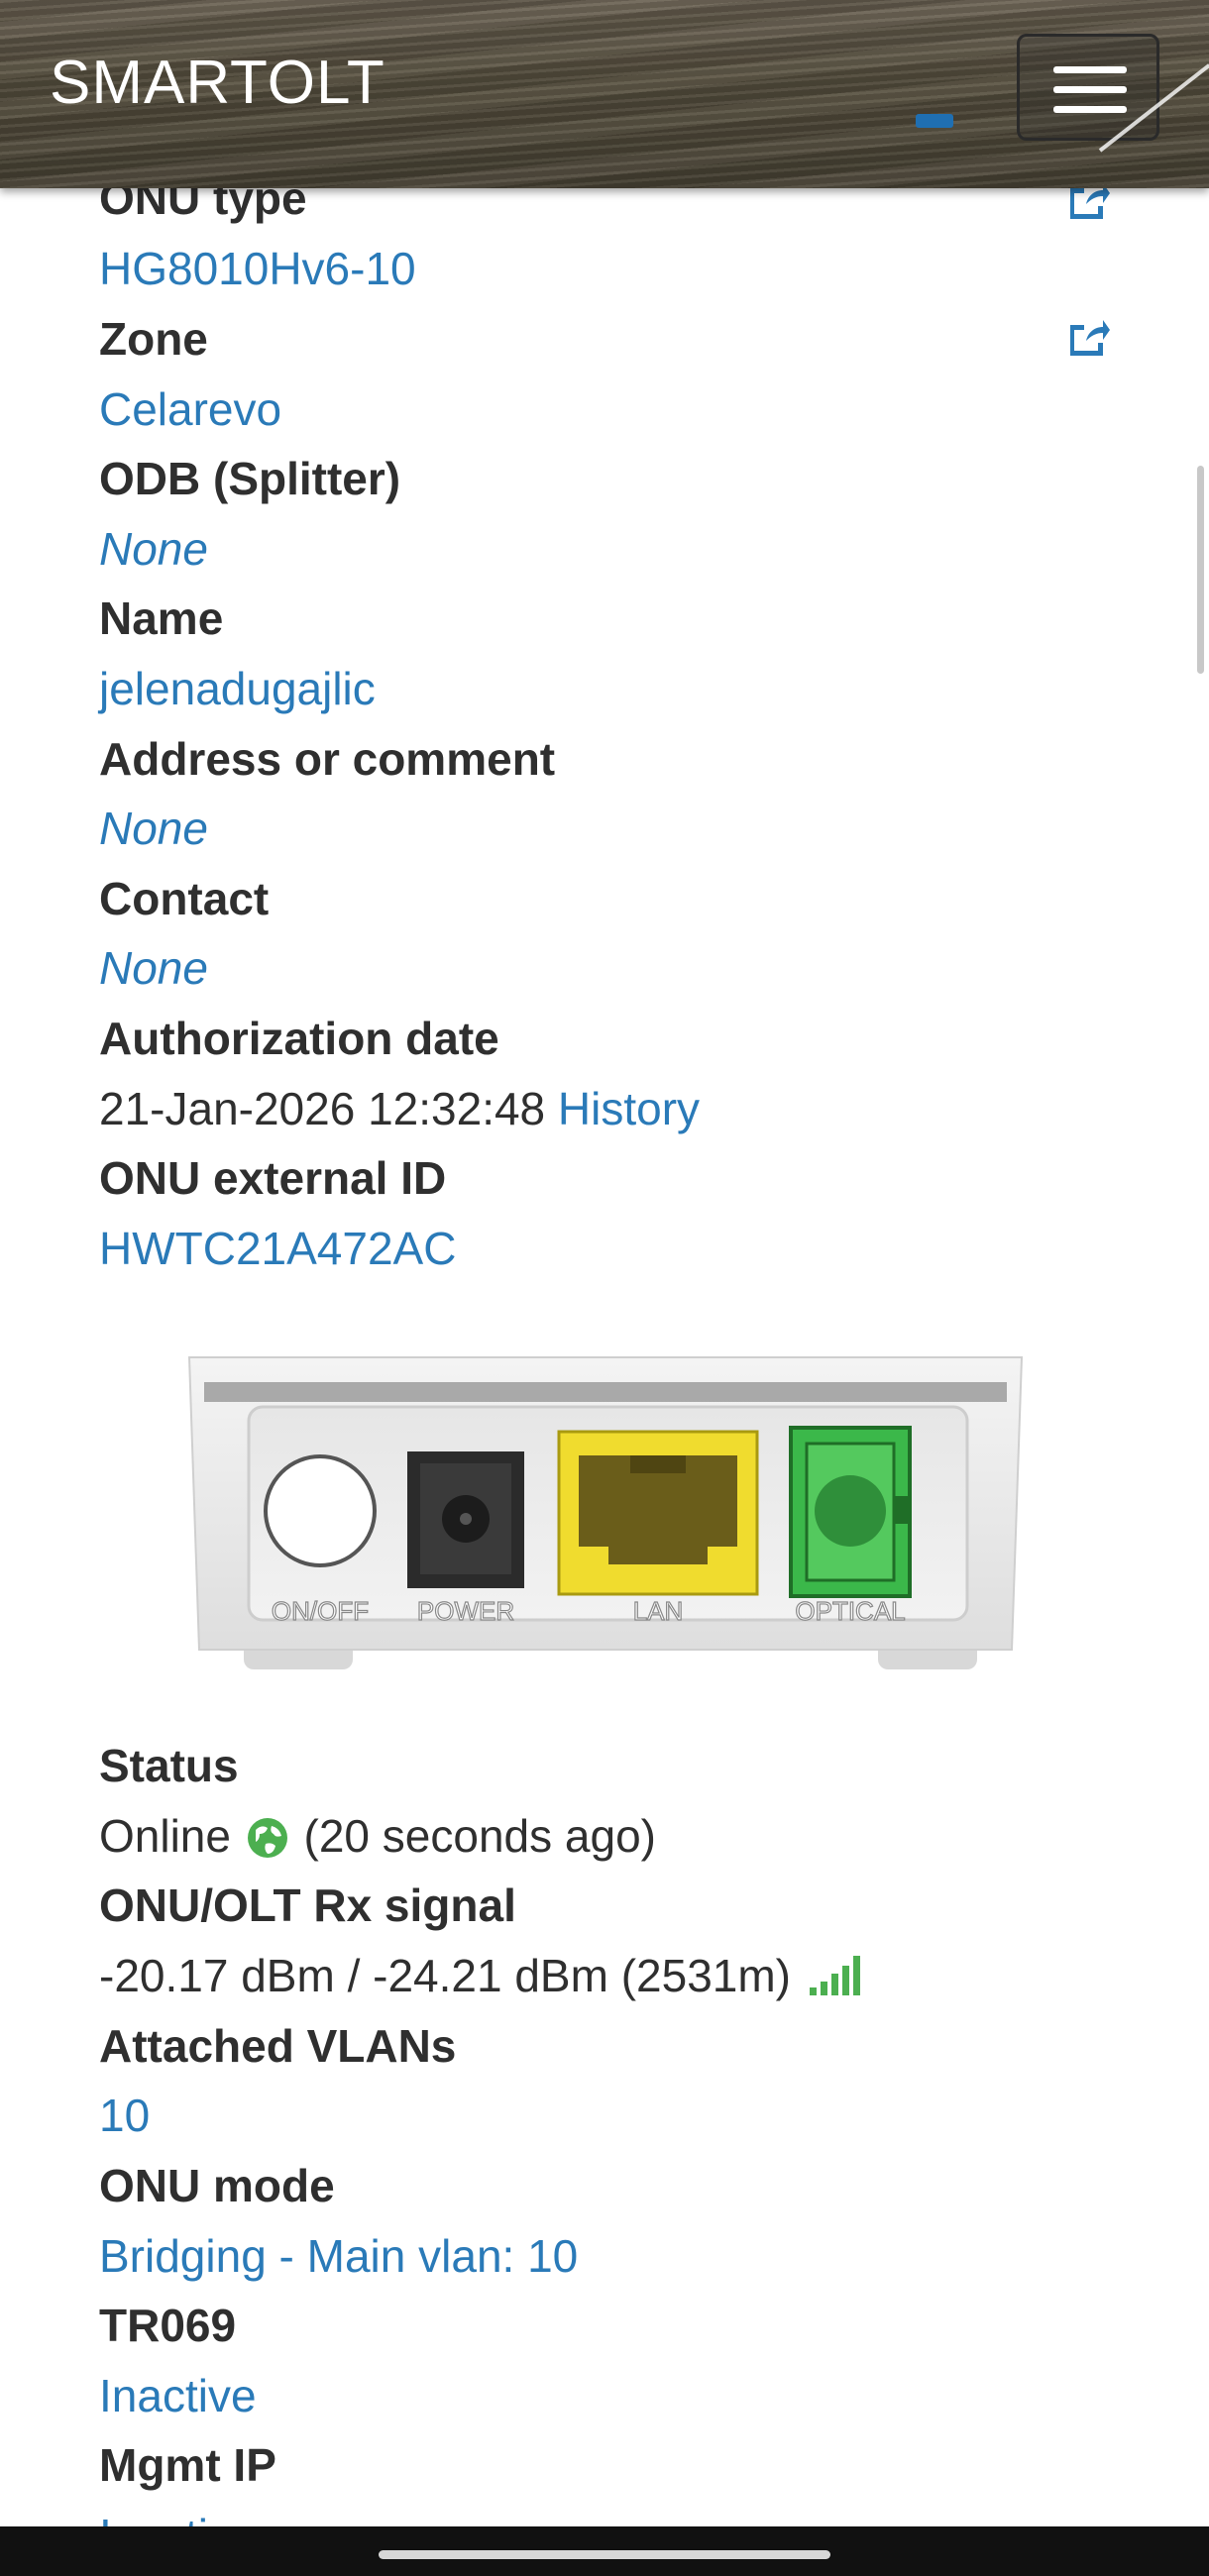 The image size is (1209, 2576). I want to click on status-ago: (20 seconds ago), so click(479, 1836).